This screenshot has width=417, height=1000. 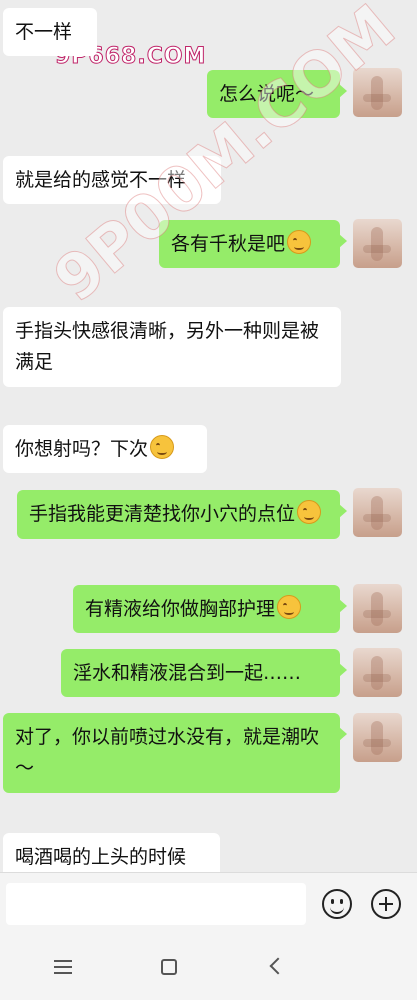 What do you see at coordinates (337, 904) in the screenshot?
I see `smile-face-icon` at bounding box center [337, 904].